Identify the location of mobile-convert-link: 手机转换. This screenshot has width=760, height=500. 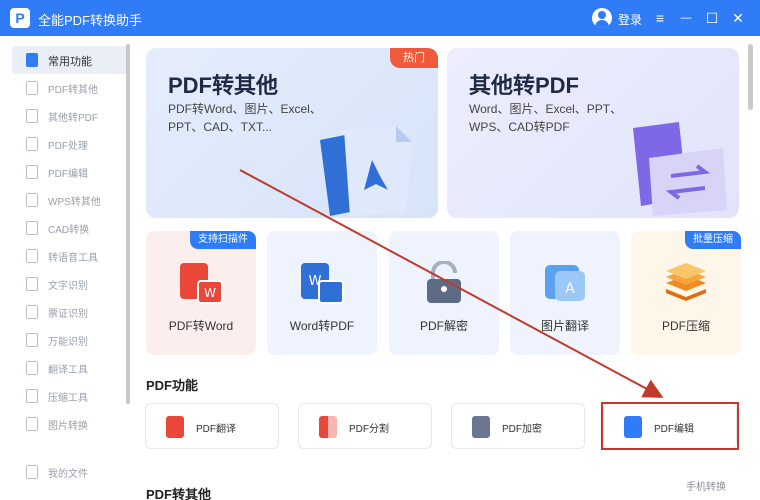
(706, 485).